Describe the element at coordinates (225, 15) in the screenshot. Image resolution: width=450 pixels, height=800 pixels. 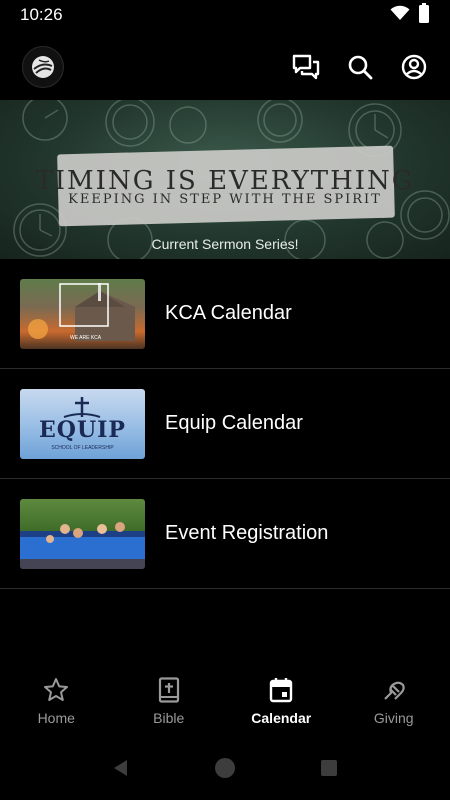
I see `status-bar: 10:26` at that location.